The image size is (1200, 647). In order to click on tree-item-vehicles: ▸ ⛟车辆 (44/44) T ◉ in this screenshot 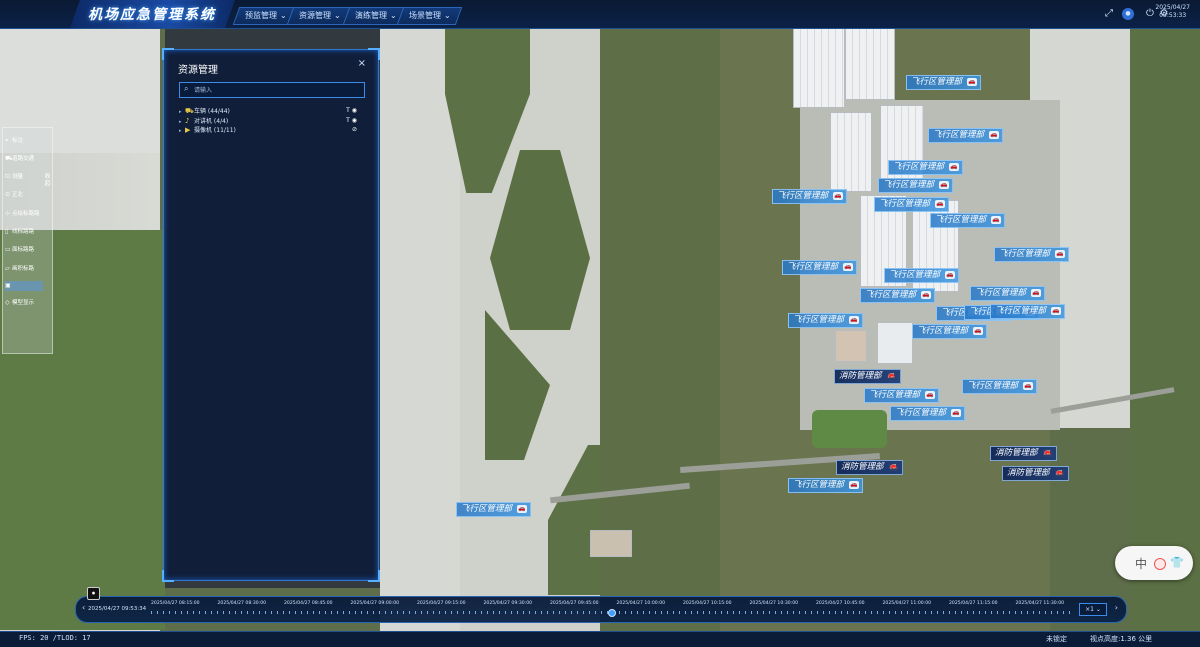, I will do `click(272, 111)`.